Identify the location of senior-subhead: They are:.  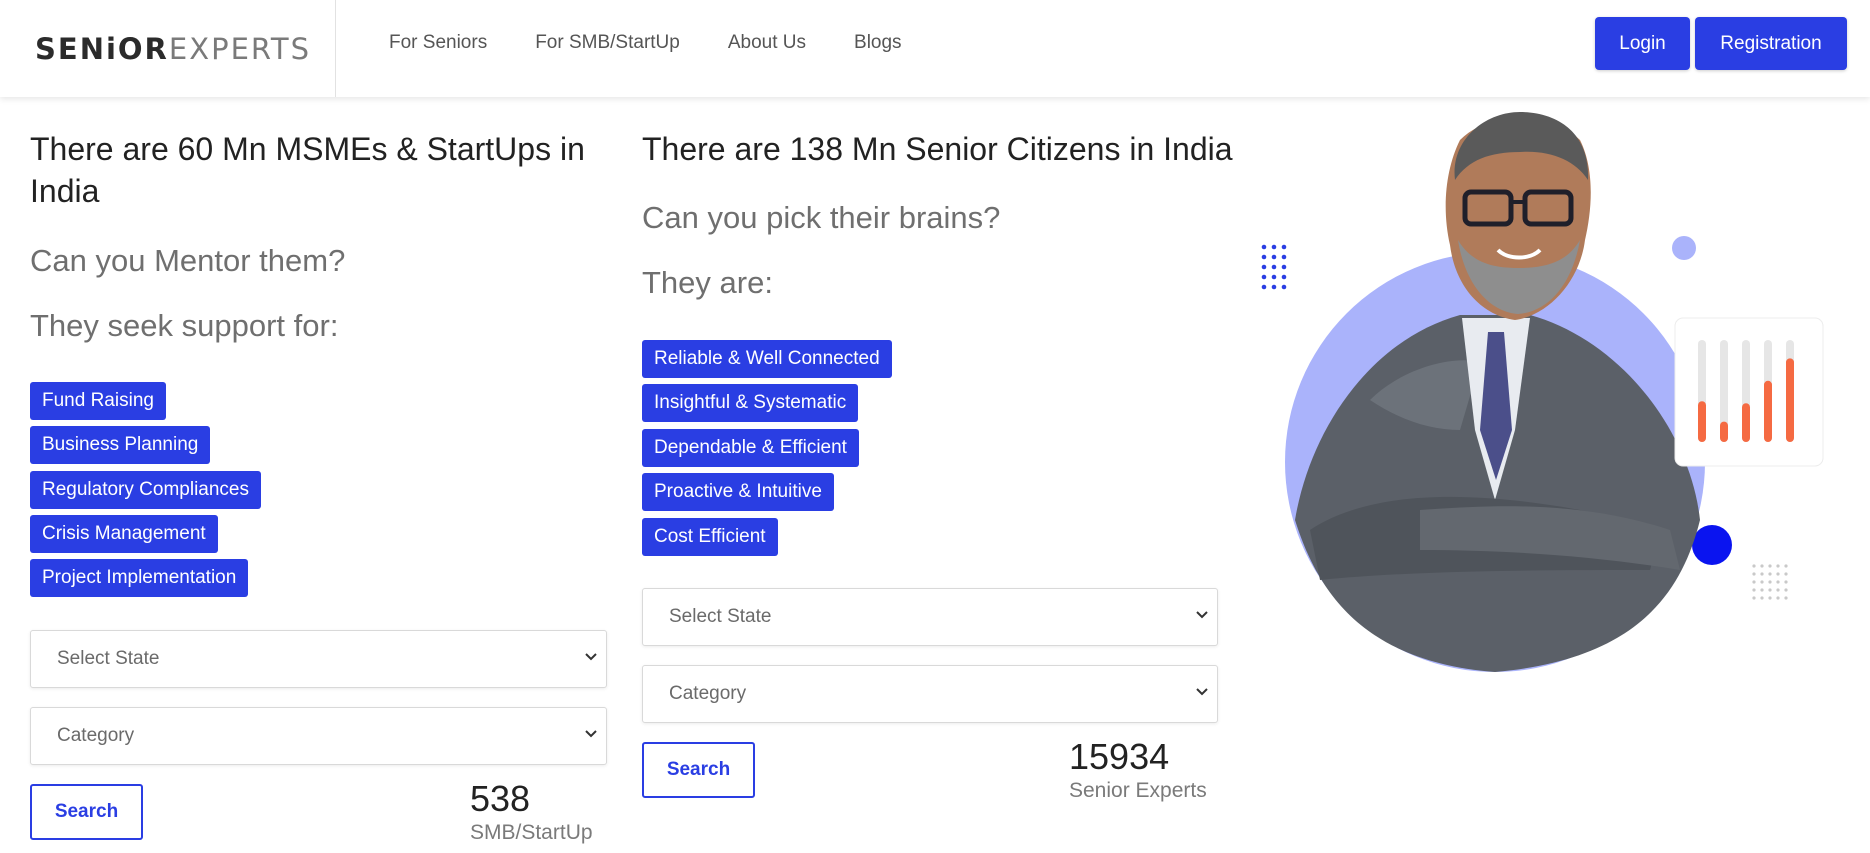
(707, 282).